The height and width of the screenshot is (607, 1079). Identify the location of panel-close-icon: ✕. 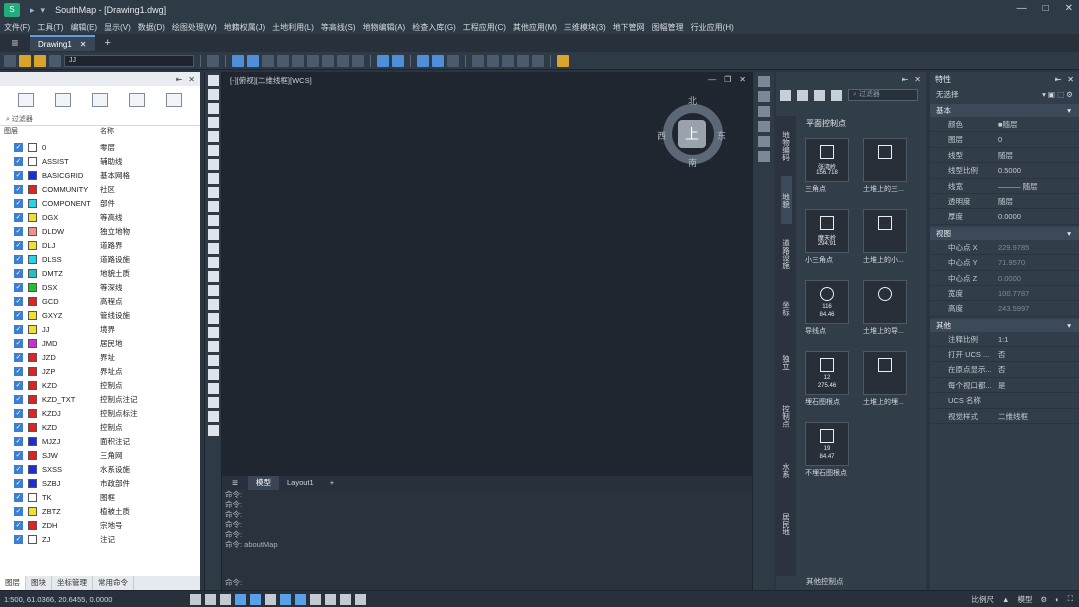
(1070, 79).